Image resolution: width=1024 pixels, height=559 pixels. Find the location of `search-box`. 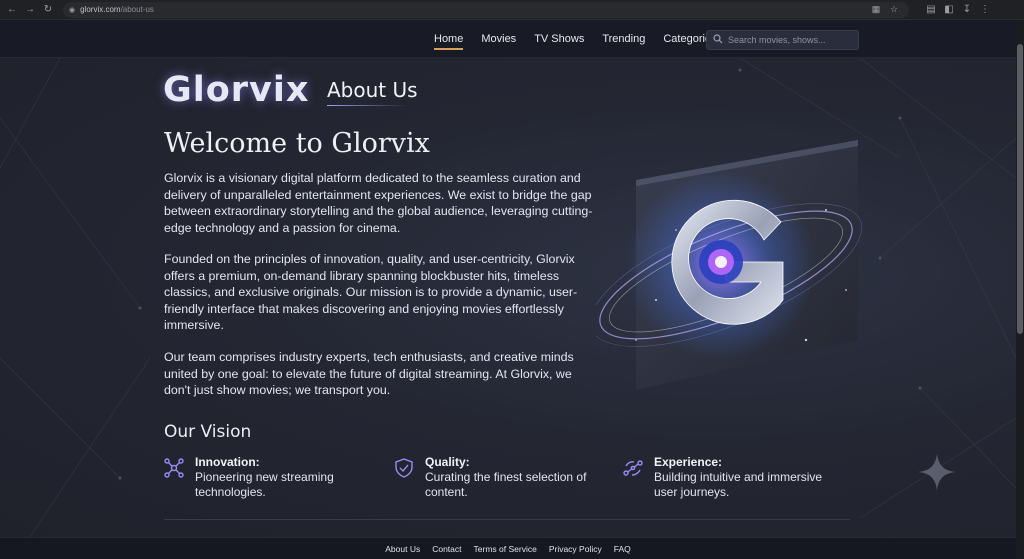

search-box is located at coordinates (782, 40).